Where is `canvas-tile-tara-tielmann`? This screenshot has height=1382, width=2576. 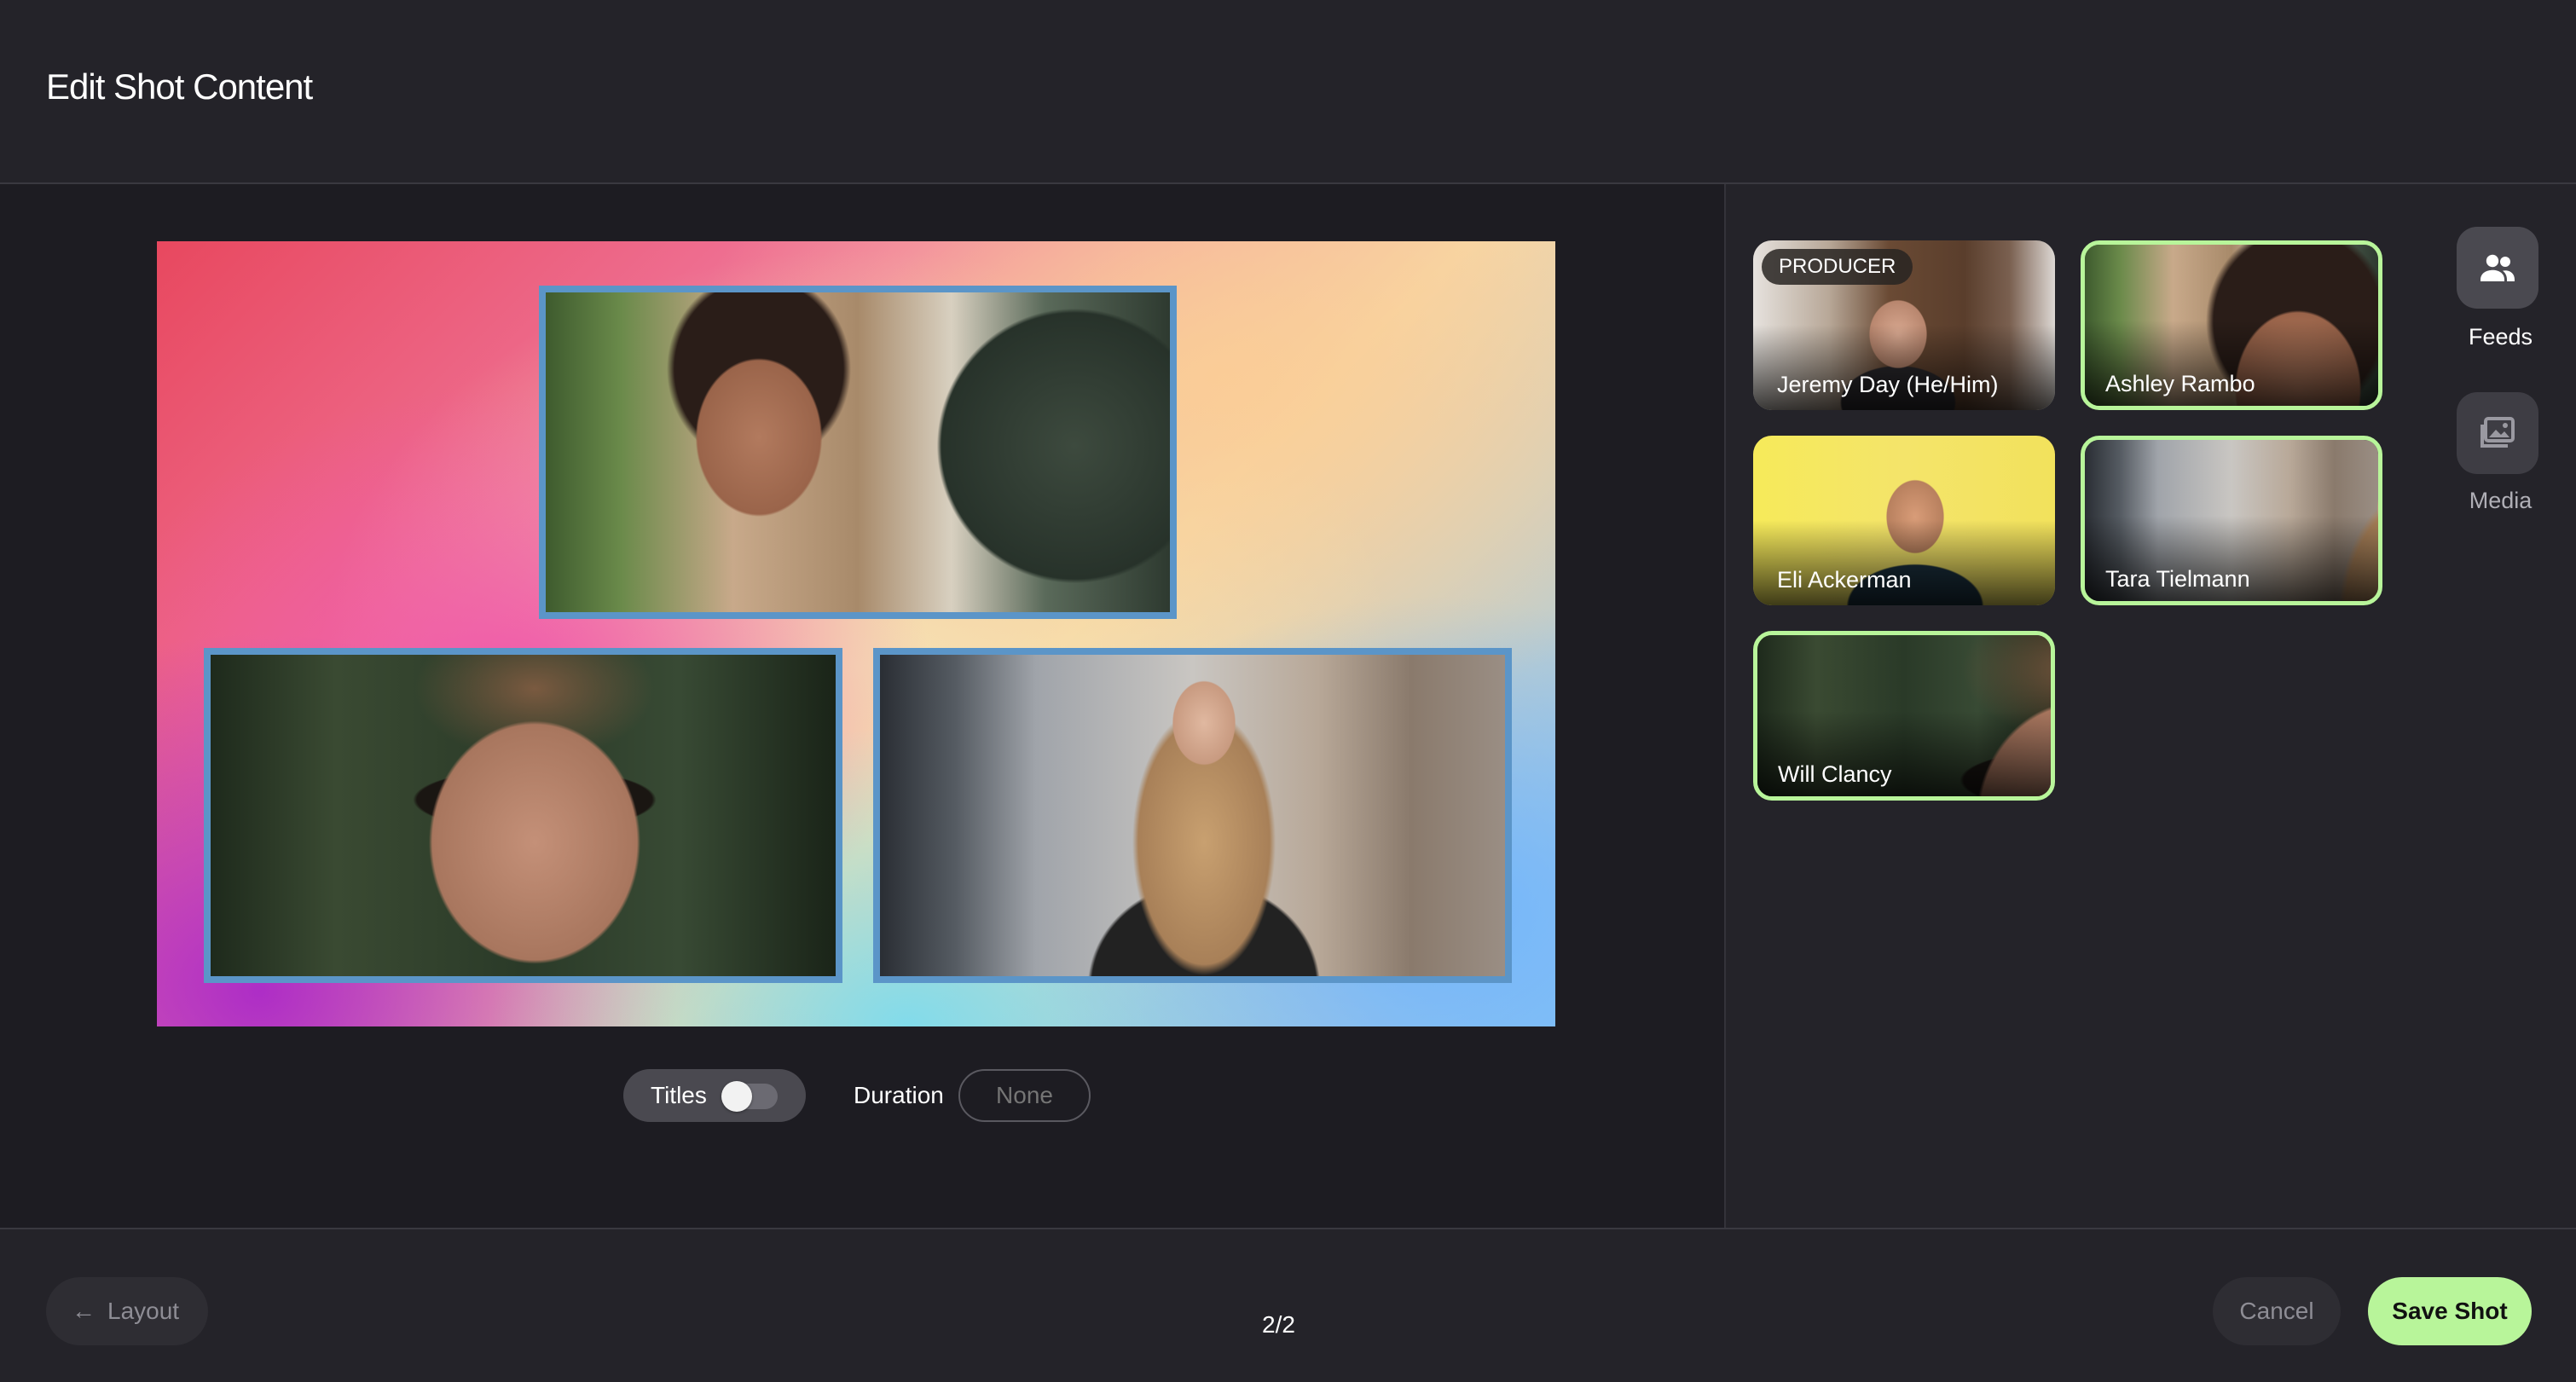 canvas-tile-tara-tielmann is located at coordinates (1192, 815).